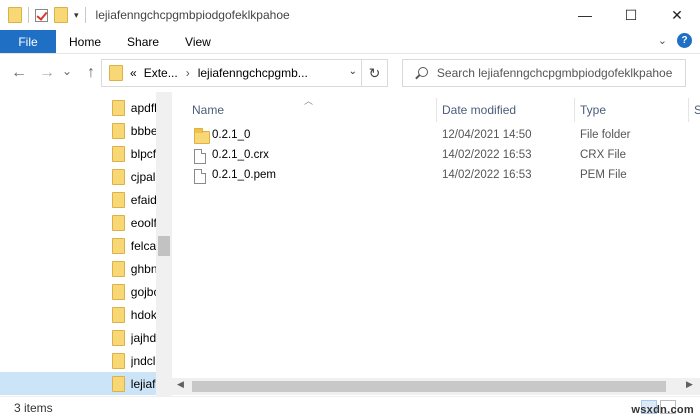  I want to click on quick-access-toolbar: ▾, so click(43, 15).